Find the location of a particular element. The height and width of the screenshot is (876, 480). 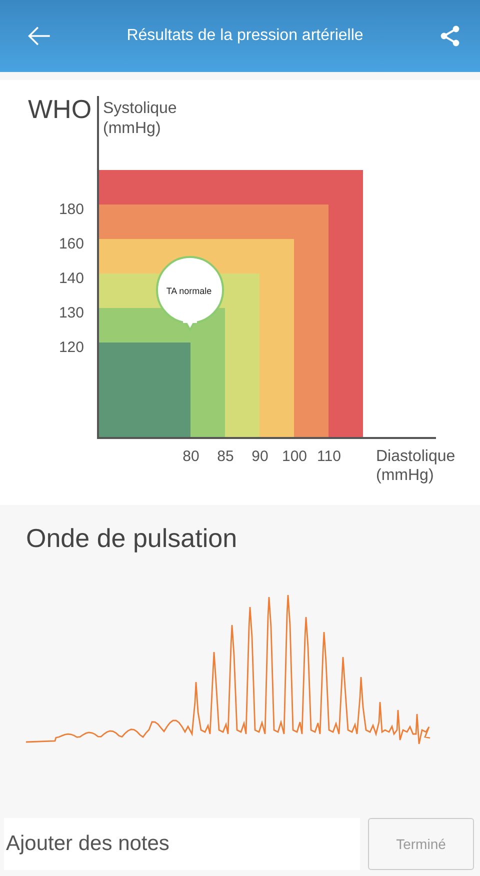

tick-label: 120 is located at coordinates (71, 347).